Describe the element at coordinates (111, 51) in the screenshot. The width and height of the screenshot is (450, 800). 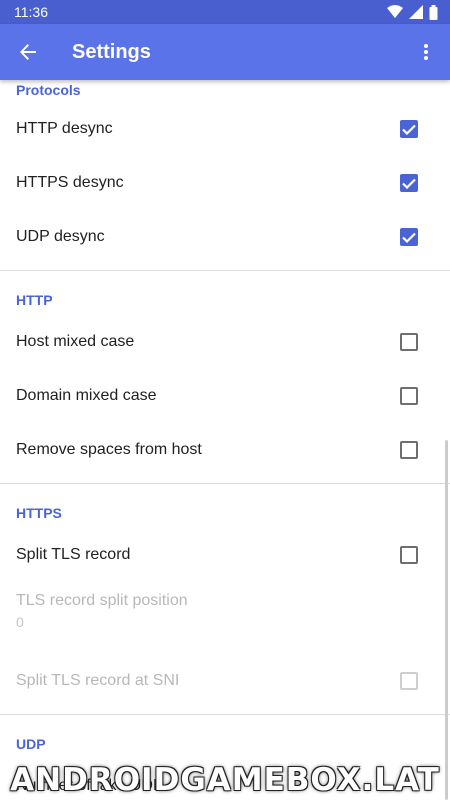
I see `page-title: Settings` at that location.